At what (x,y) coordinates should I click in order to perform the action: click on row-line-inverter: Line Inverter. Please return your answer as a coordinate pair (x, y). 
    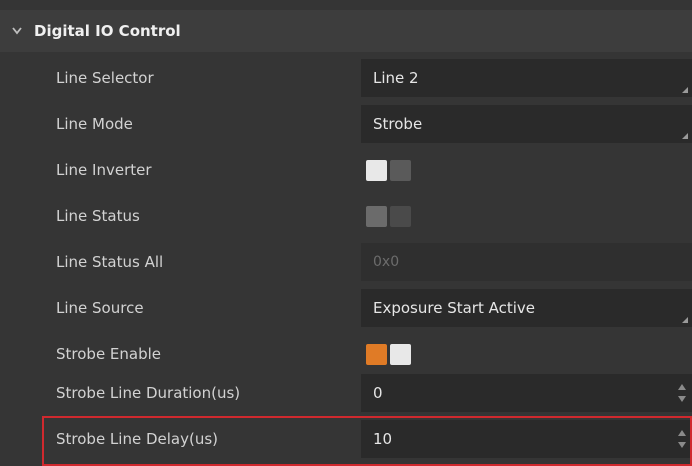
    Looking at the image, I should click on (346, 170).